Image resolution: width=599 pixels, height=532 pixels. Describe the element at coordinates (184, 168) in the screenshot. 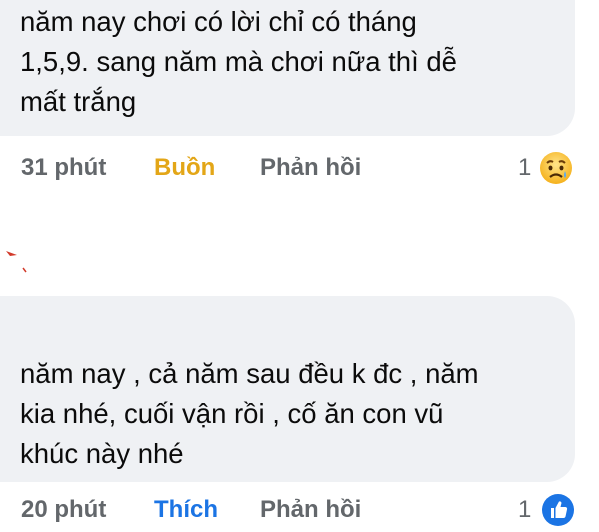

I see `reaction-button: Buồn` at that location.